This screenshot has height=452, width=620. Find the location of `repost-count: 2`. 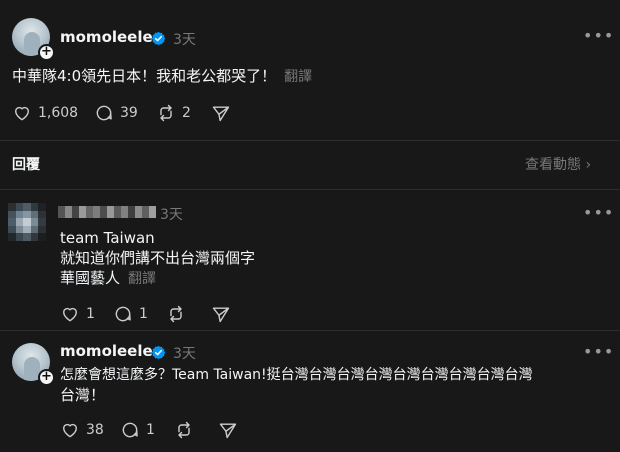

repost-count: 2 is located at coordinates (186, 113).